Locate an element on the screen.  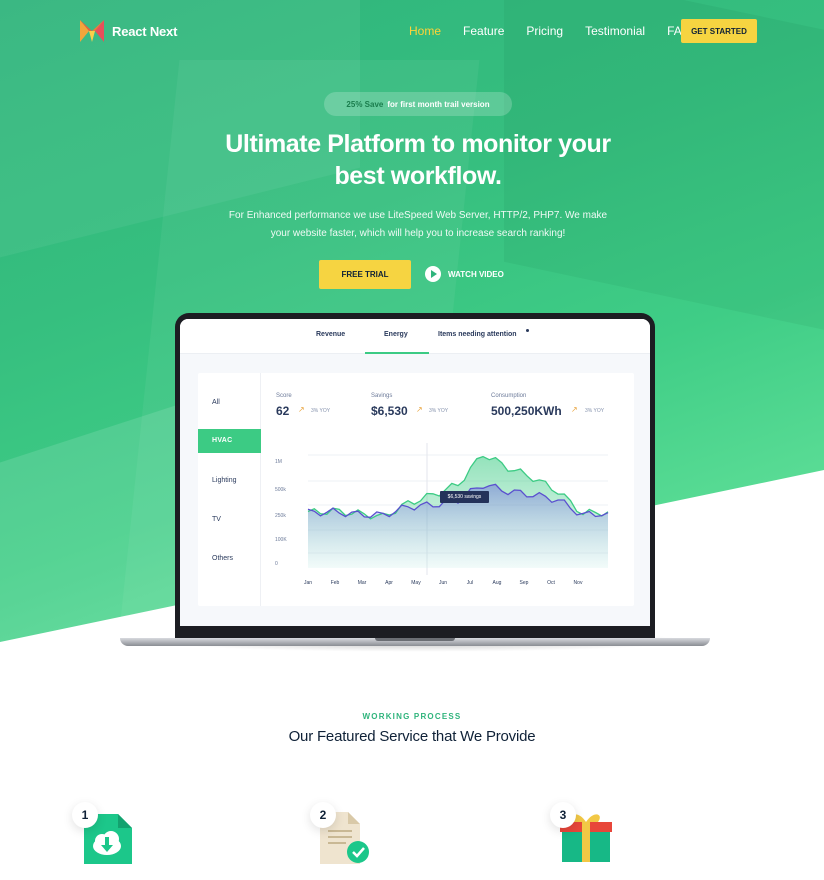
stat-value: 500,250KWh is located at coordinates (526, 411).